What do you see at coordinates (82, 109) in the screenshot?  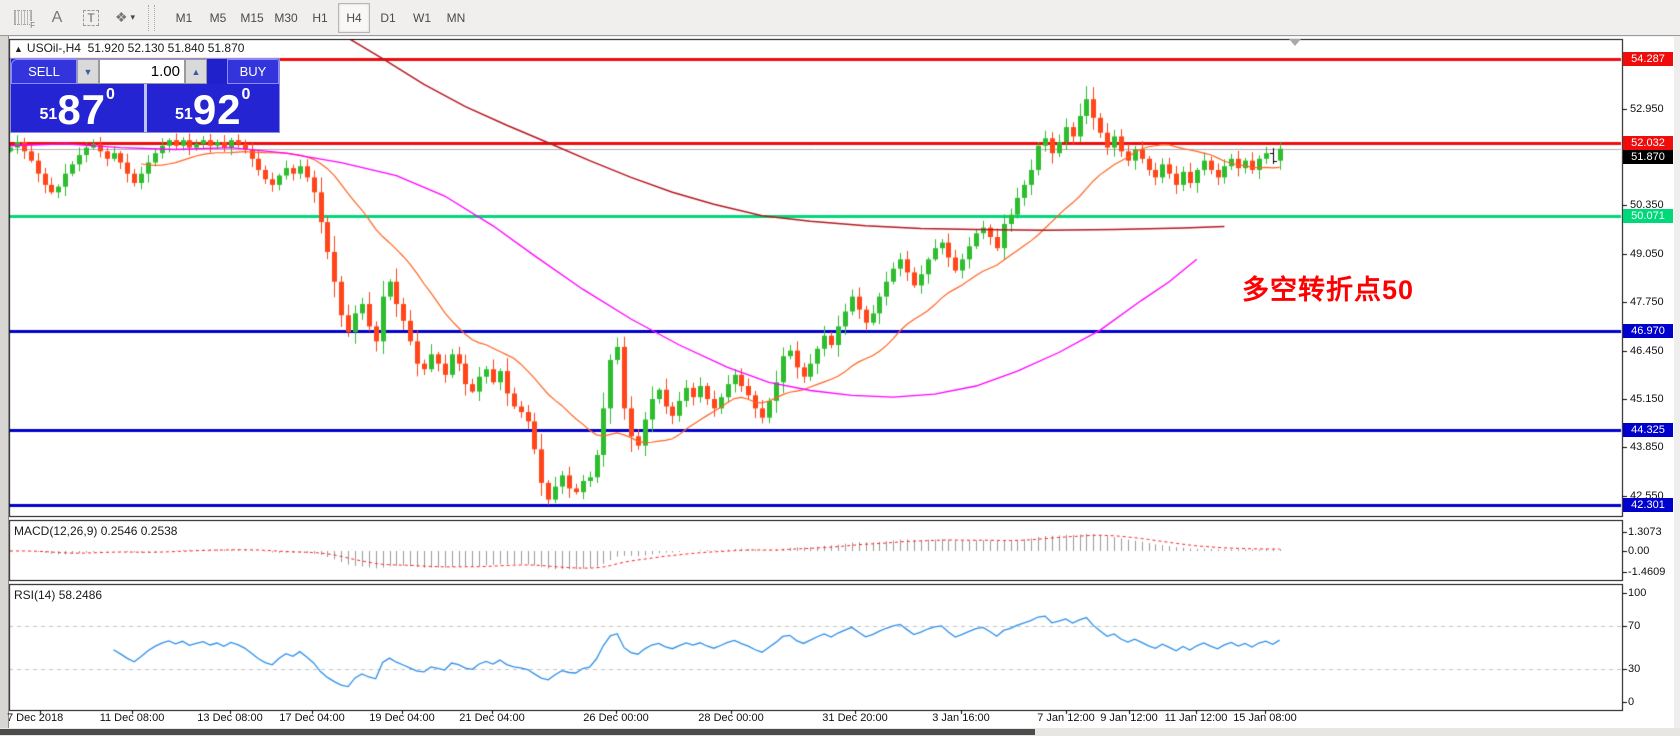 I see `sell-price-main: 87` at bounding box center [82, 109].